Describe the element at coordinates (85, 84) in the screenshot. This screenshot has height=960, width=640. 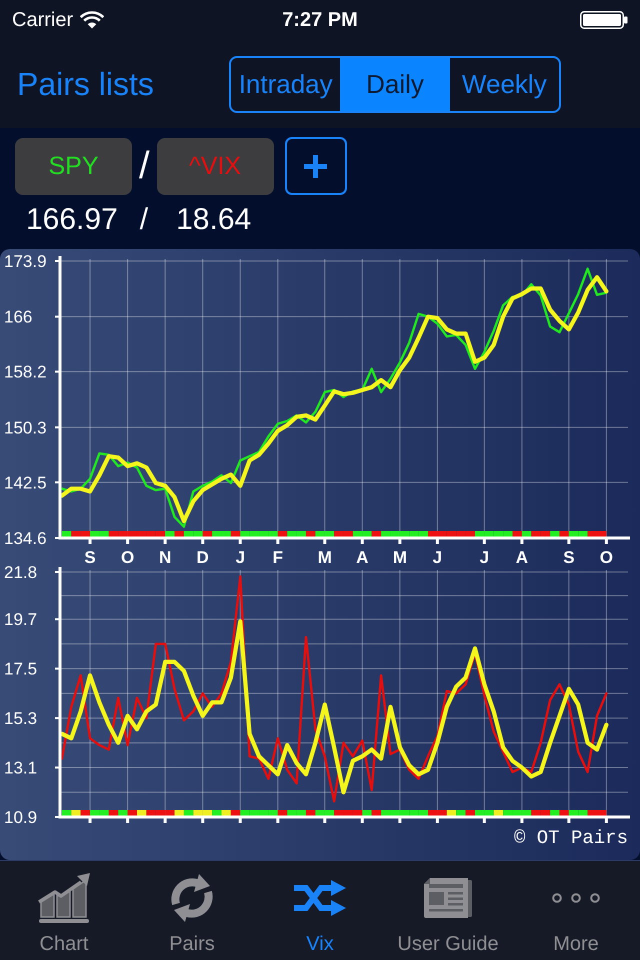
I see `nav-bar-button: Pairs lists` at that location.